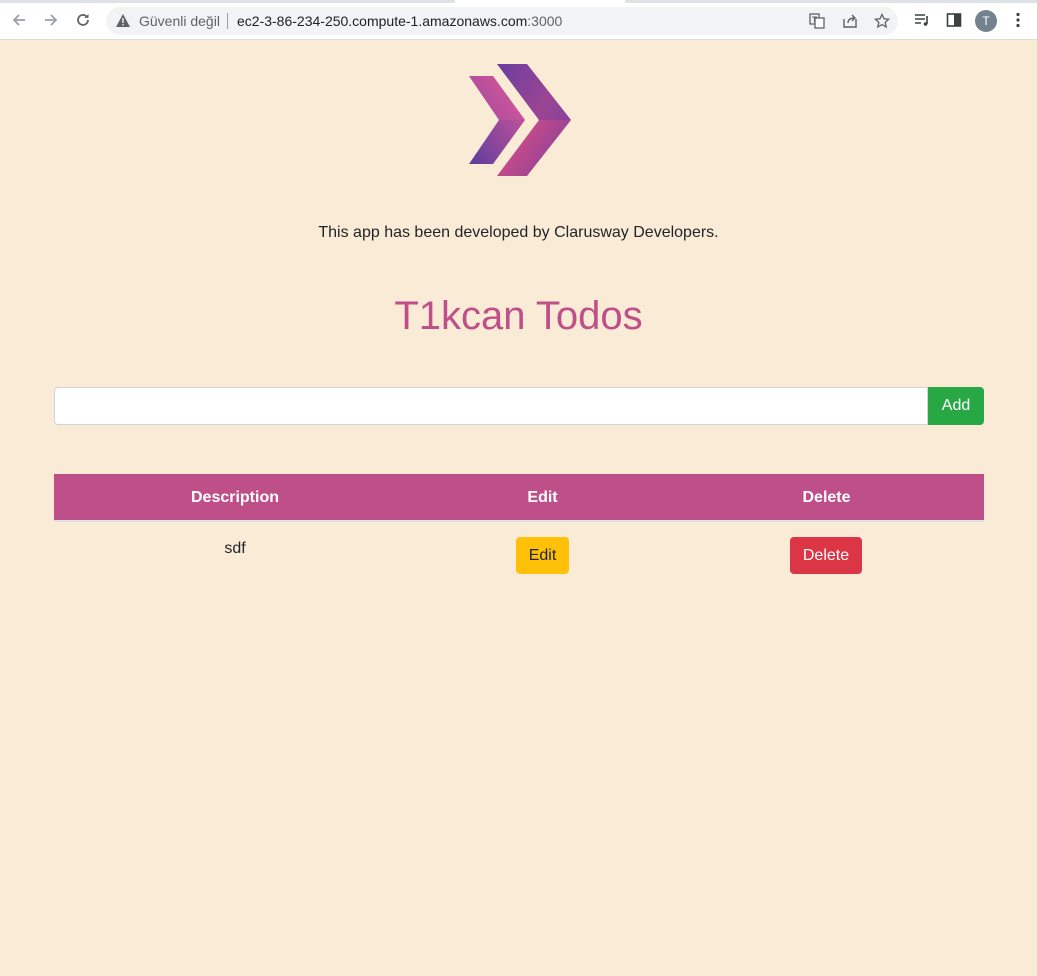 This screenshot has width=1037, height=976. What do you see at coordinates (922, 20) in the screenshot?
I see `media-queue-icon` at bounding box center [922, 20].